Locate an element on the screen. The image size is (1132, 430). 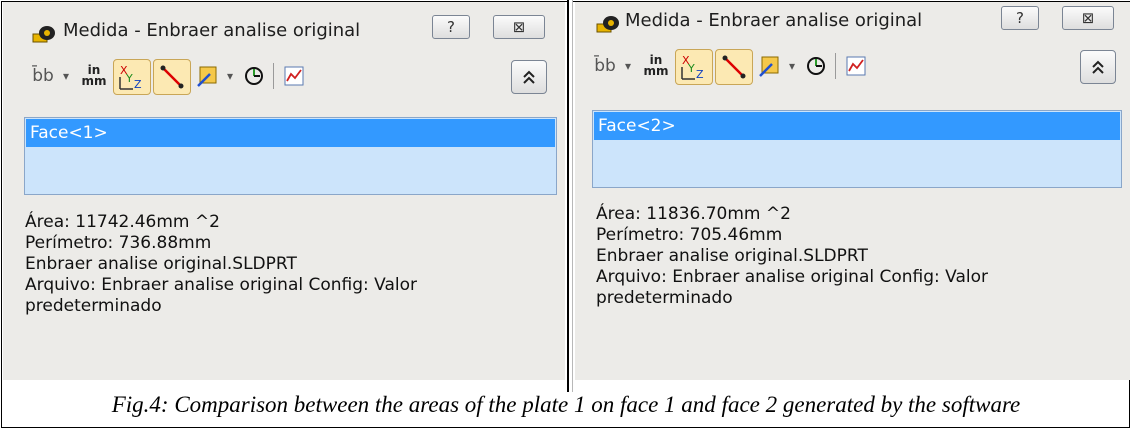
perimeter-value: Perímetro: 736.88mm is located at coordinates (118, 243).